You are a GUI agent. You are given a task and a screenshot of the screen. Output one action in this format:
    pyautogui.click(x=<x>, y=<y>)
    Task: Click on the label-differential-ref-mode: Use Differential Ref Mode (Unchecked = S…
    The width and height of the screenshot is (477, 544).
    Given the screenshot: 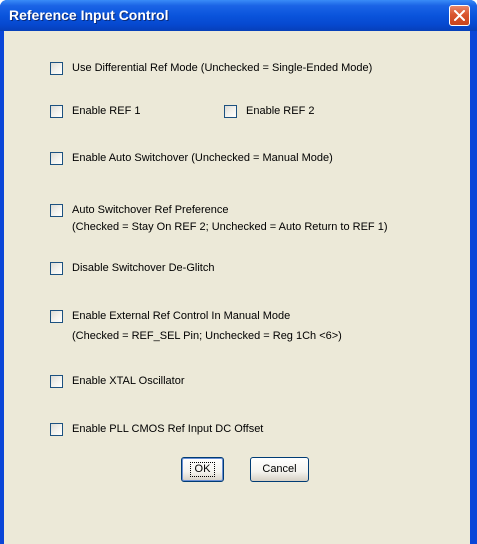 What is the action you would take?
    pyautogui.click(x=222, y=68)
    